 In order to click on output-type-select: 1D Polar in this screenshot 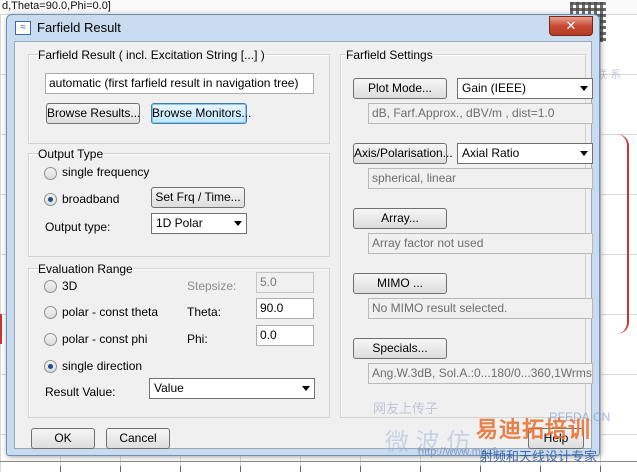, I will do `click(199, 223)`.